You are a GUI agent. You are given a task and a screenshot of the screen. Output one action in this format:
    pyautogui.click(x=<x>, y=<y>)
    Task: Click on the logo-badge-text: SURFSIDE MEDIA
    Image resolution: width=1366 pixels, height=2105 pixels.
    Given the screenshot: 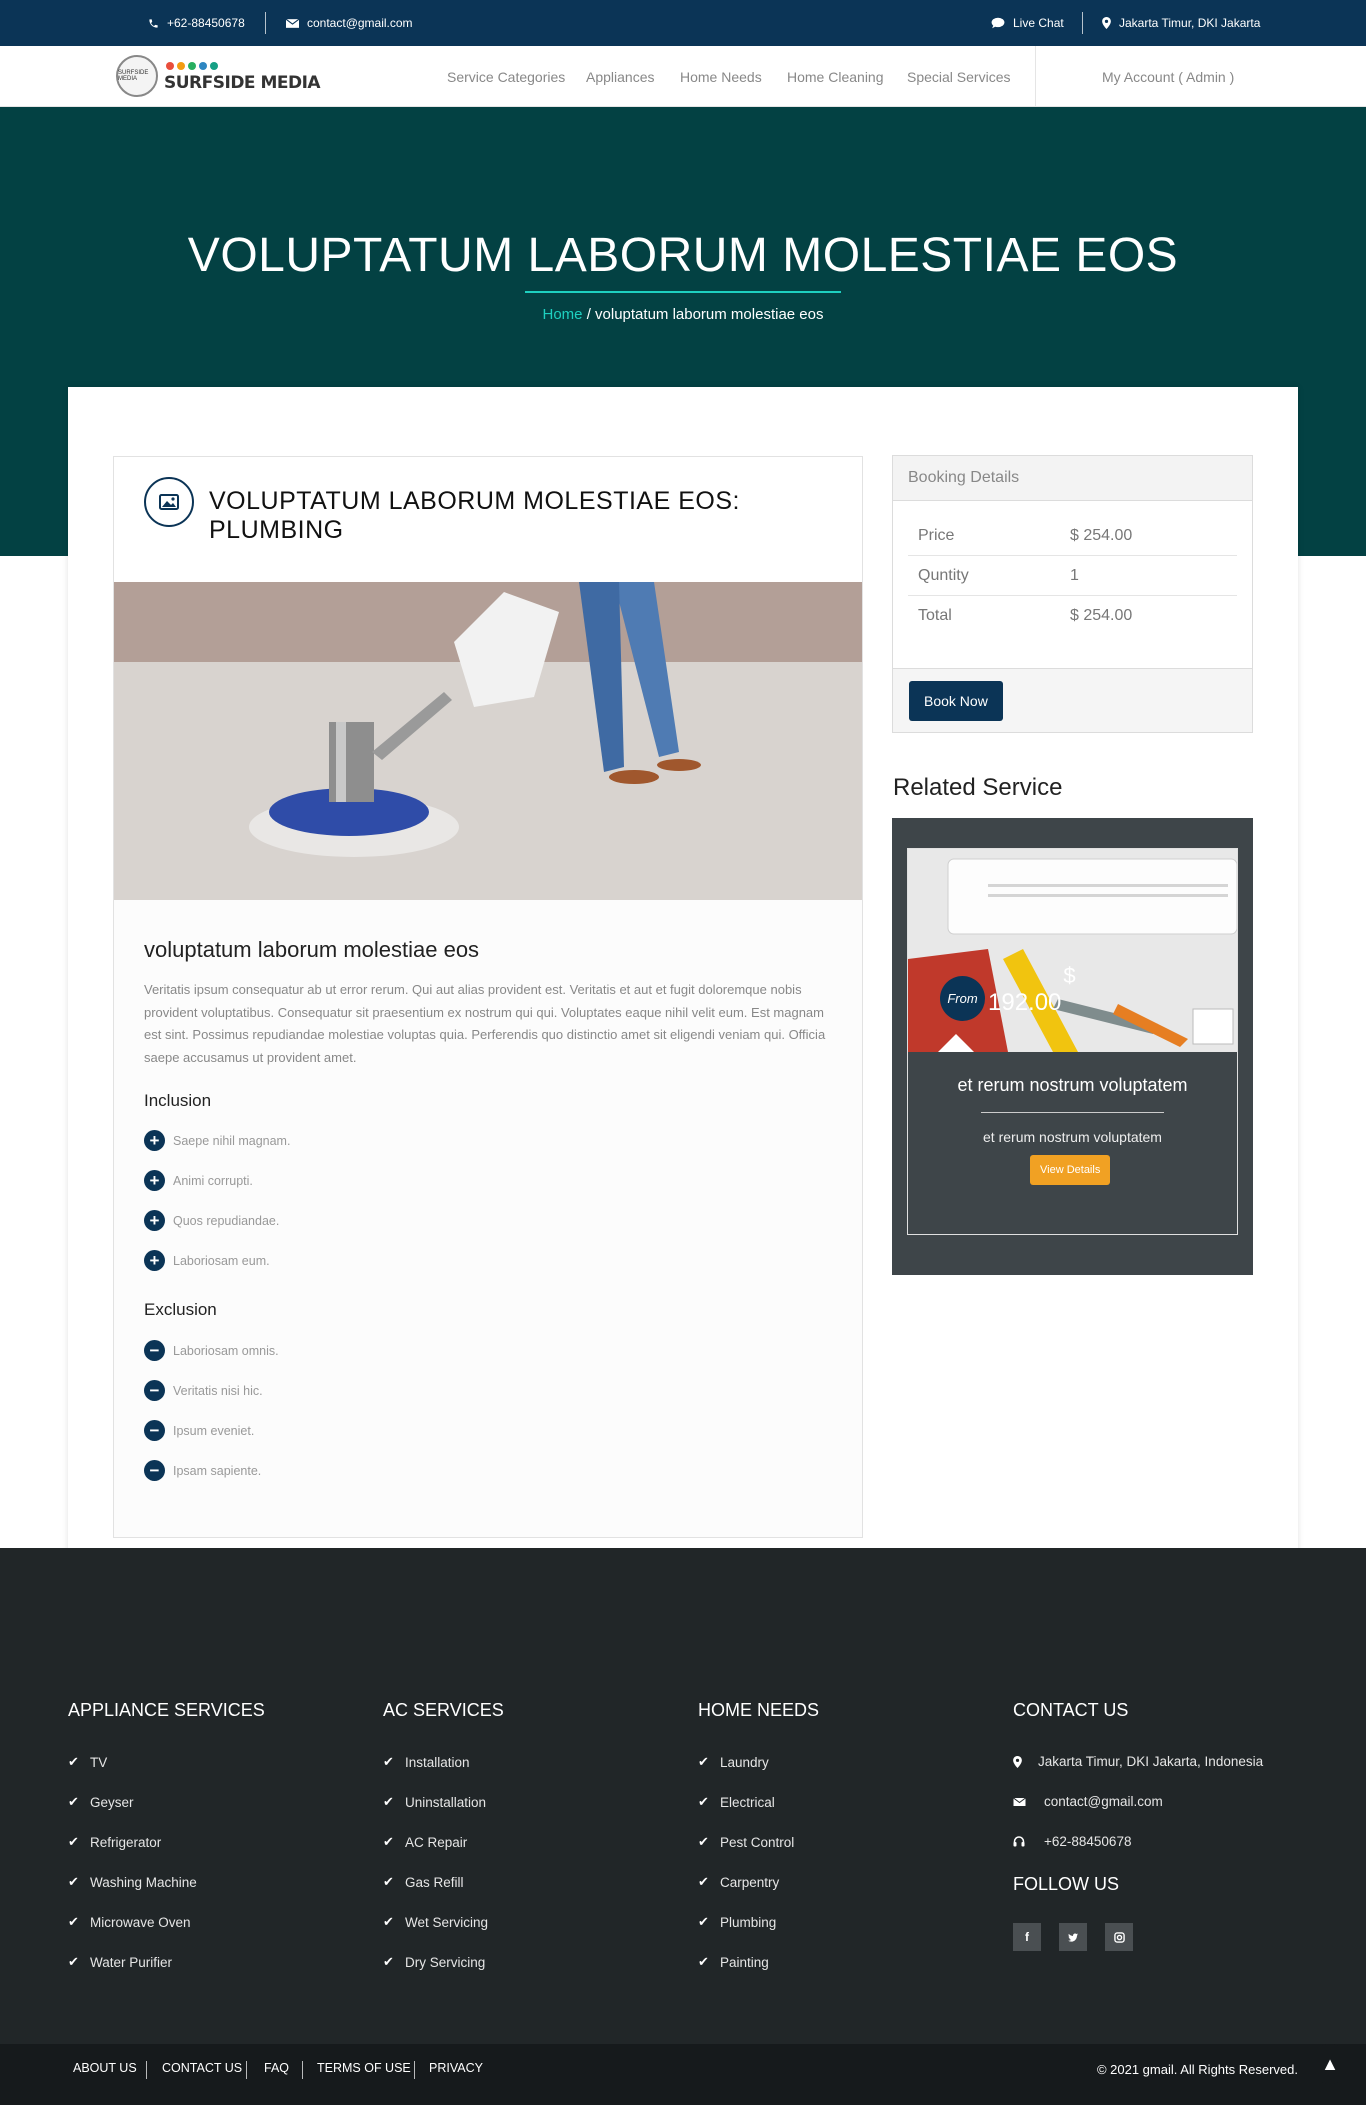 What is the action you would take?
    pyautogui.click(x=133, y=76)
    